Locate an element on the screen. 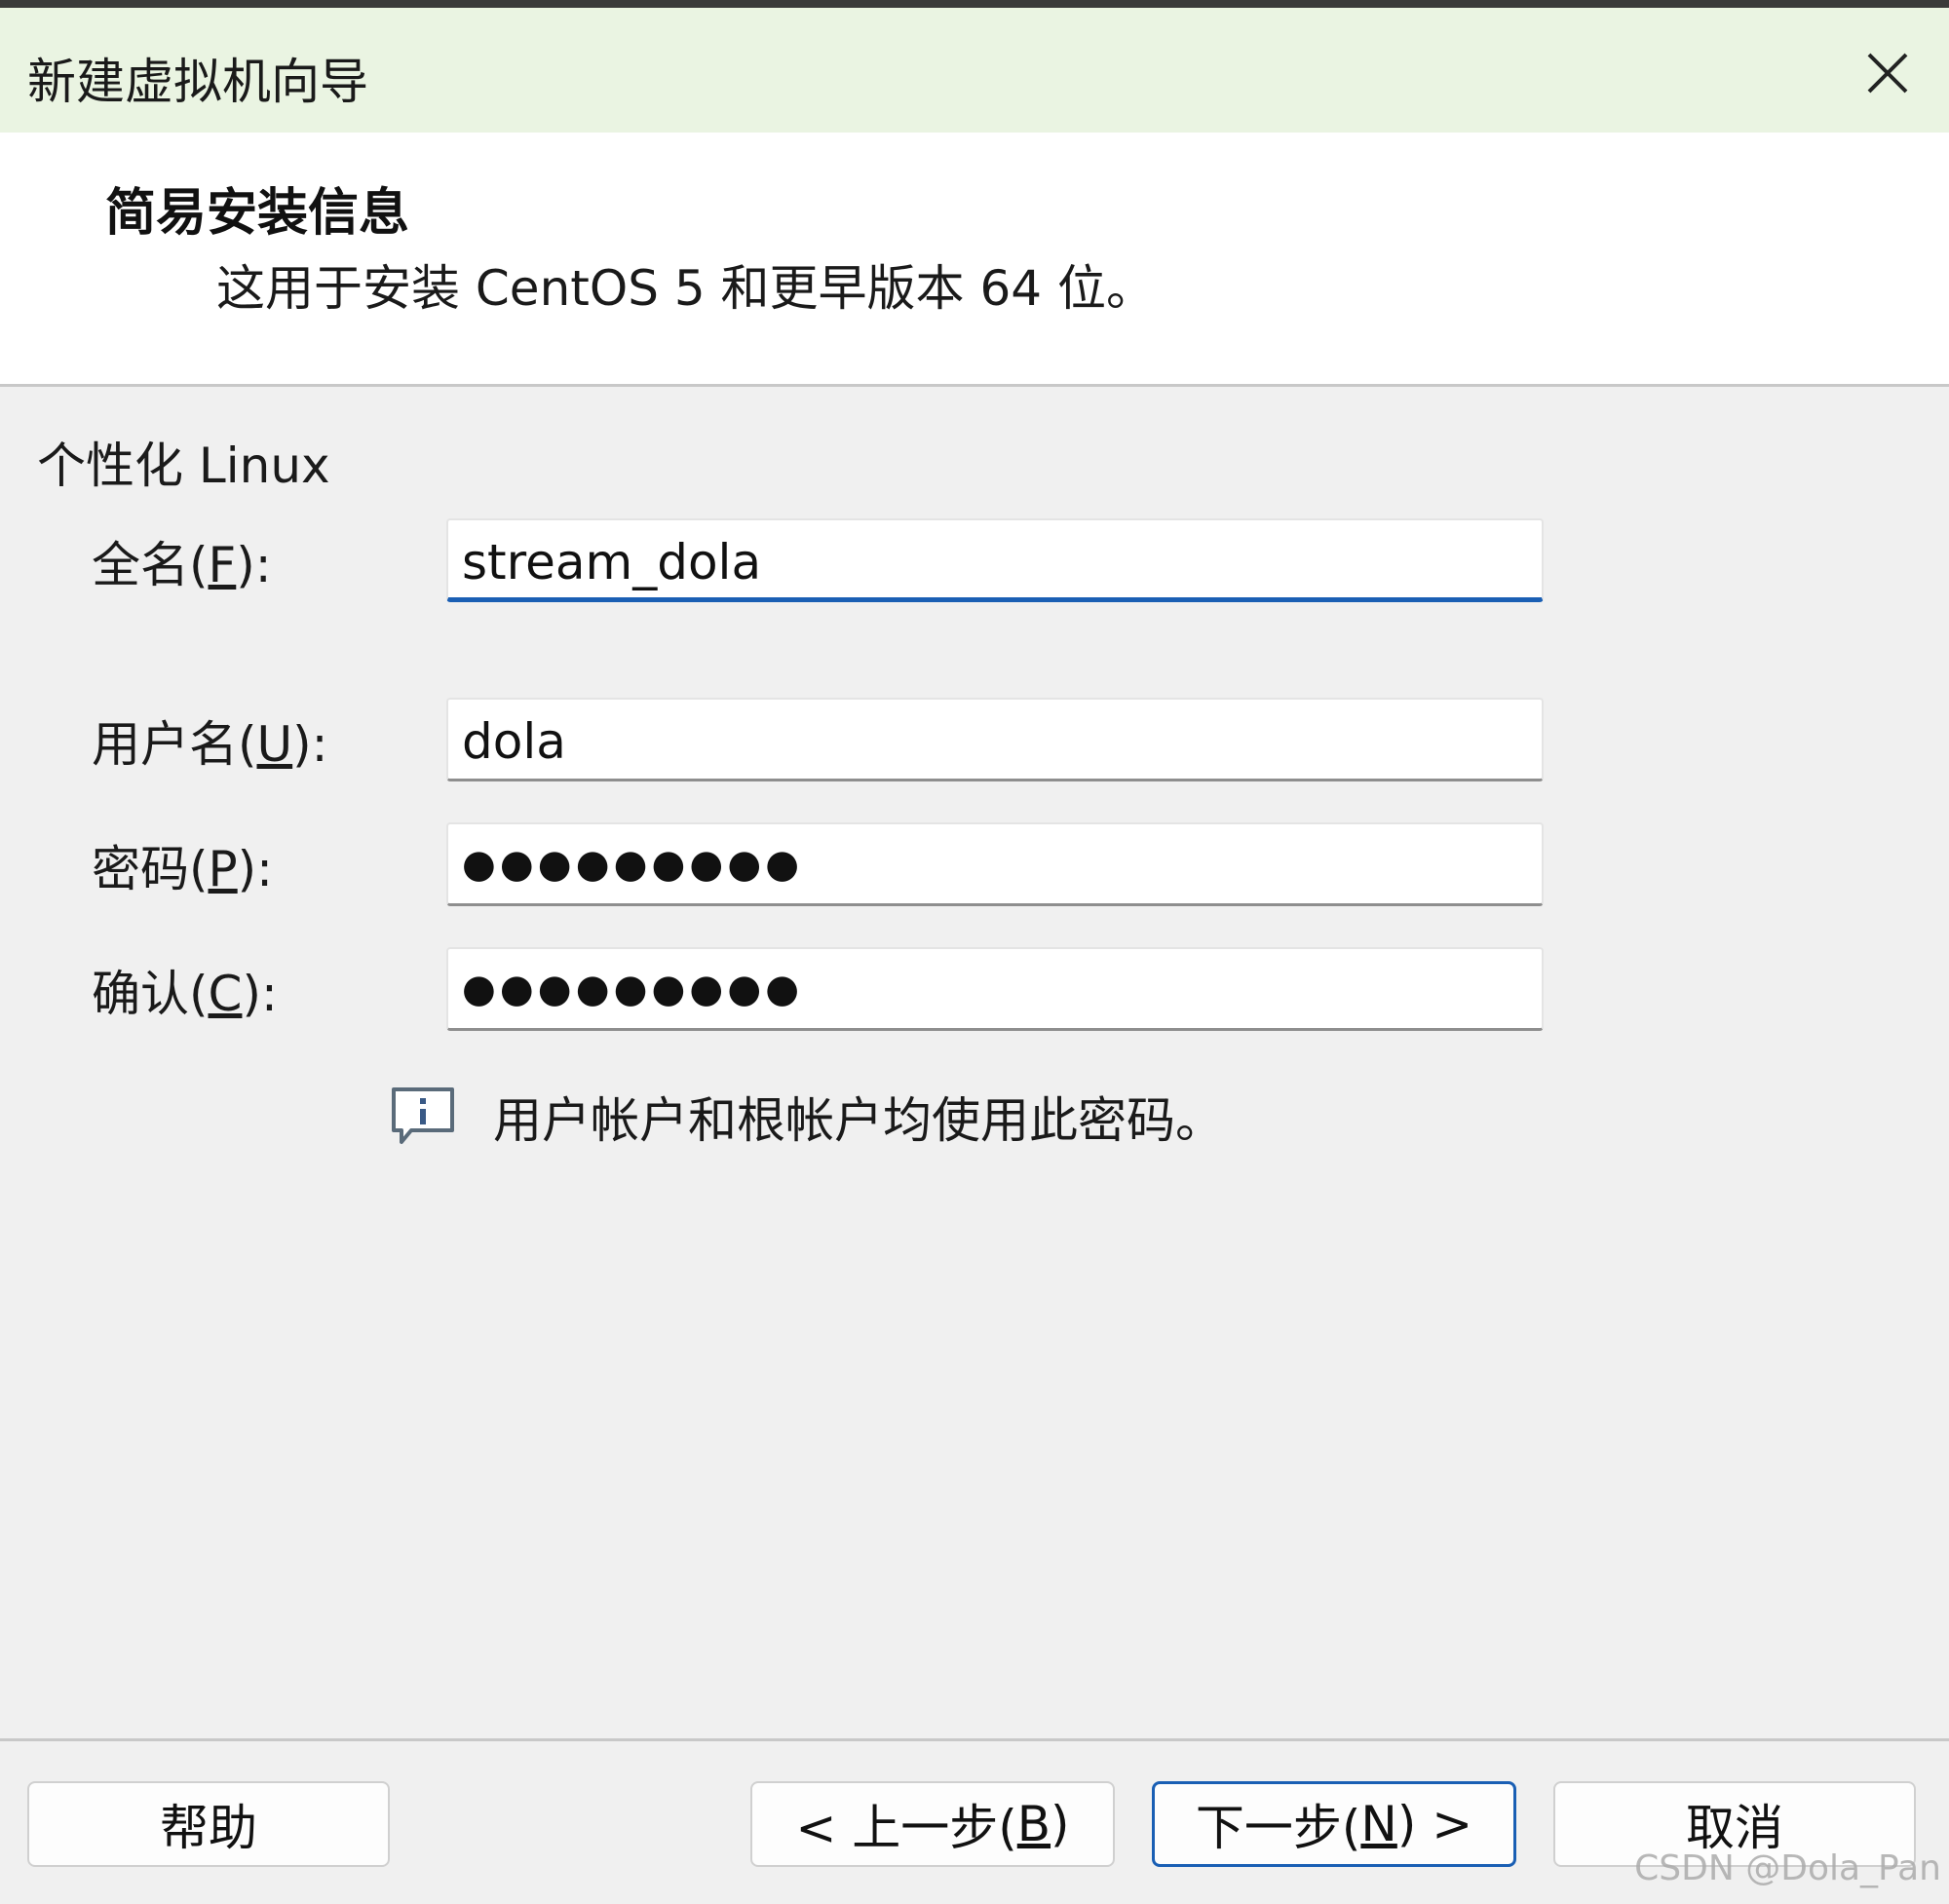  next-button-prefix: 下一步( is located at coordinates (1278, 1828).